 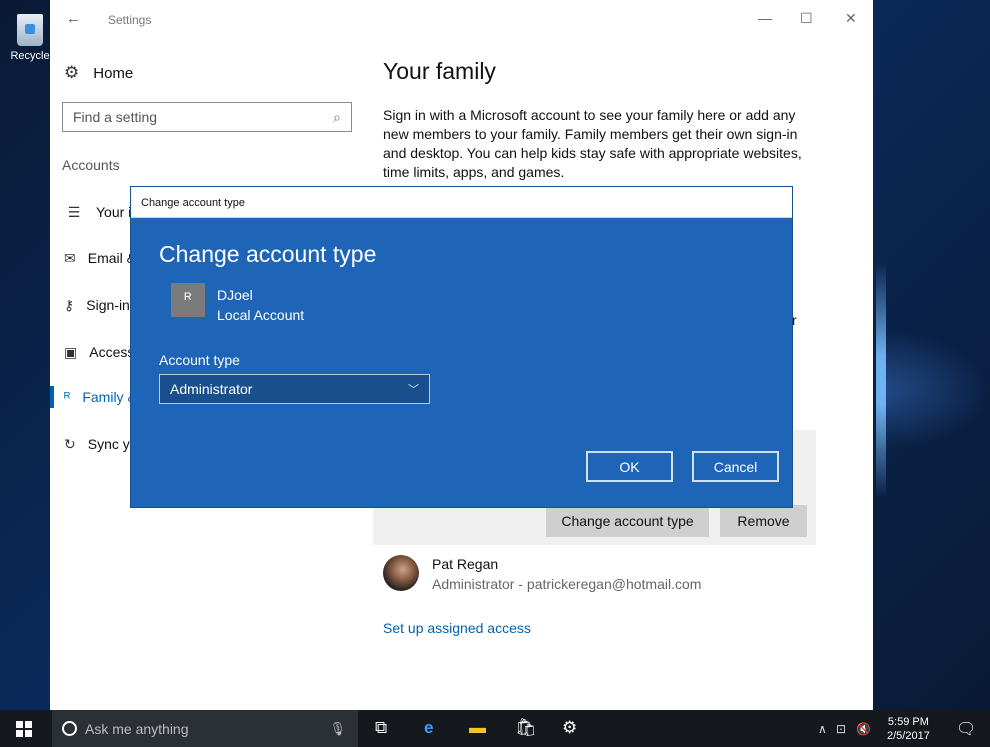 What do you see at coordinates (763, 521) in the screenshot?
I see `remove-button: Remove` at bounding box center [763, 521].